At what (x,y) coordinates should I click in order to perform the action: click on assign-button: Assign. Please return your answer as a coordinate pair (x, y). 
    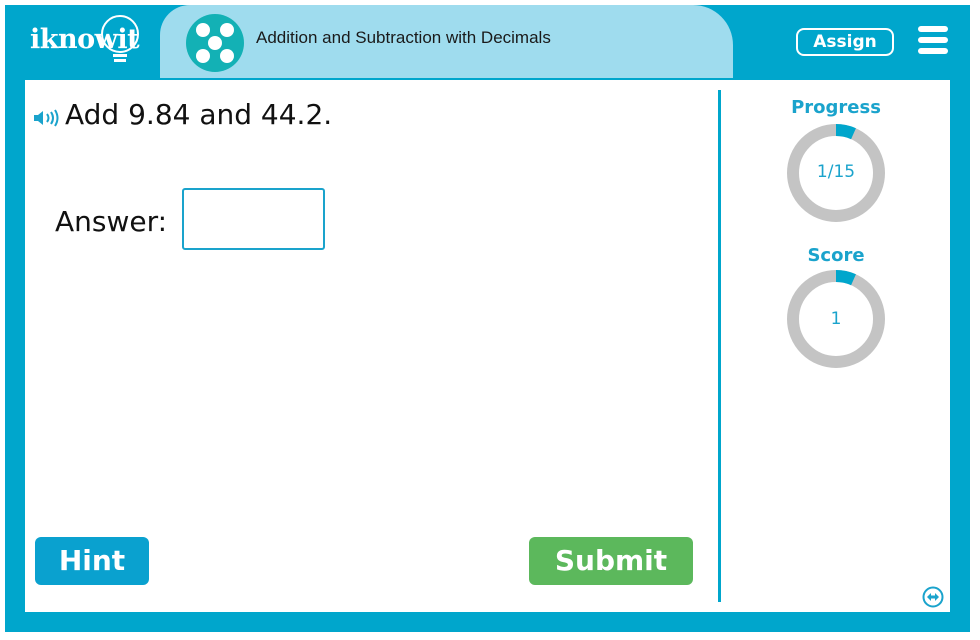
    Looking at the image, I should click on (845, 42).